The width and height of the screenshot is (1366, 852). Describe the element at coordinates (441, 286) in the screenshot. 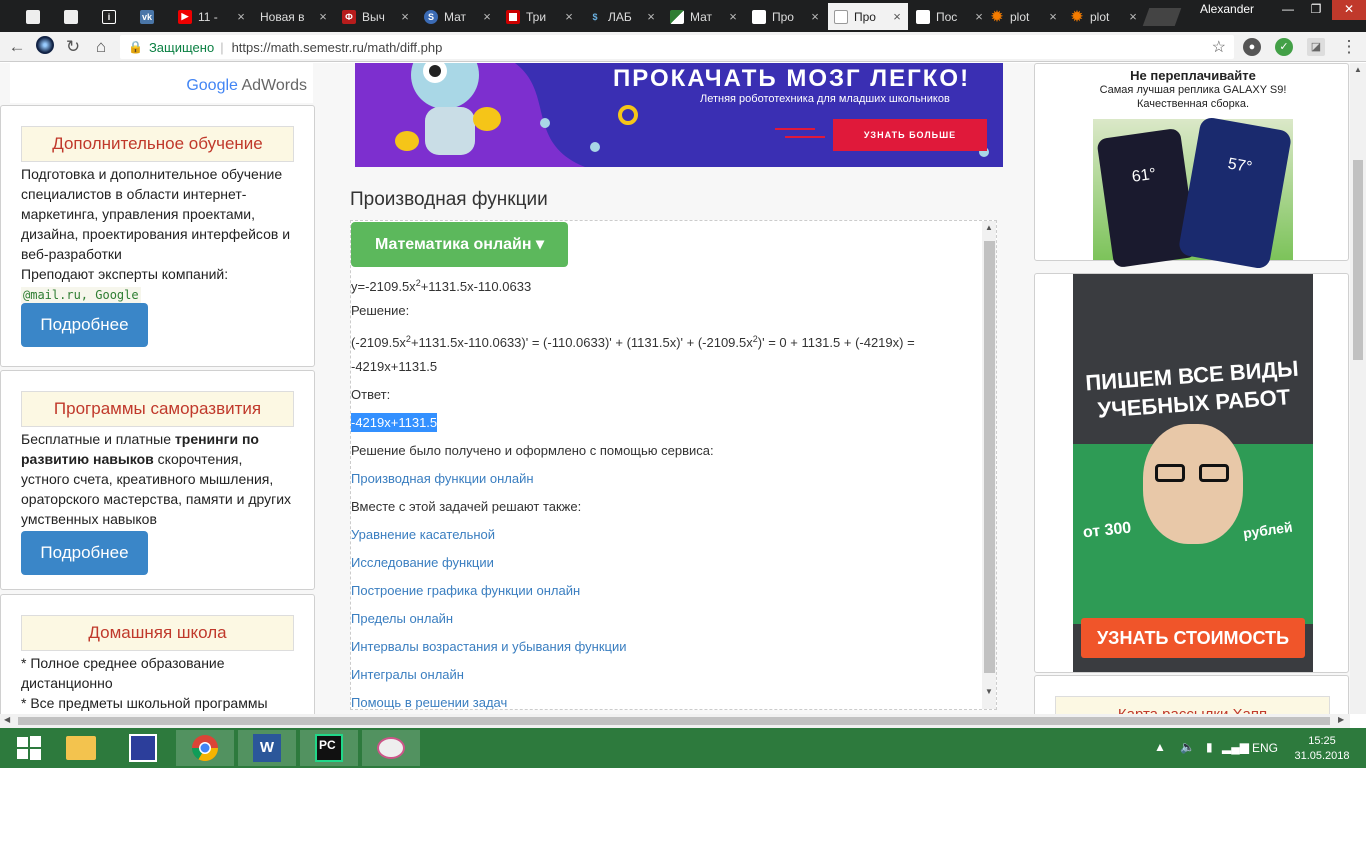

I see `function-line: y=-2109.5x2+1131.5x-110.0633` at that location.